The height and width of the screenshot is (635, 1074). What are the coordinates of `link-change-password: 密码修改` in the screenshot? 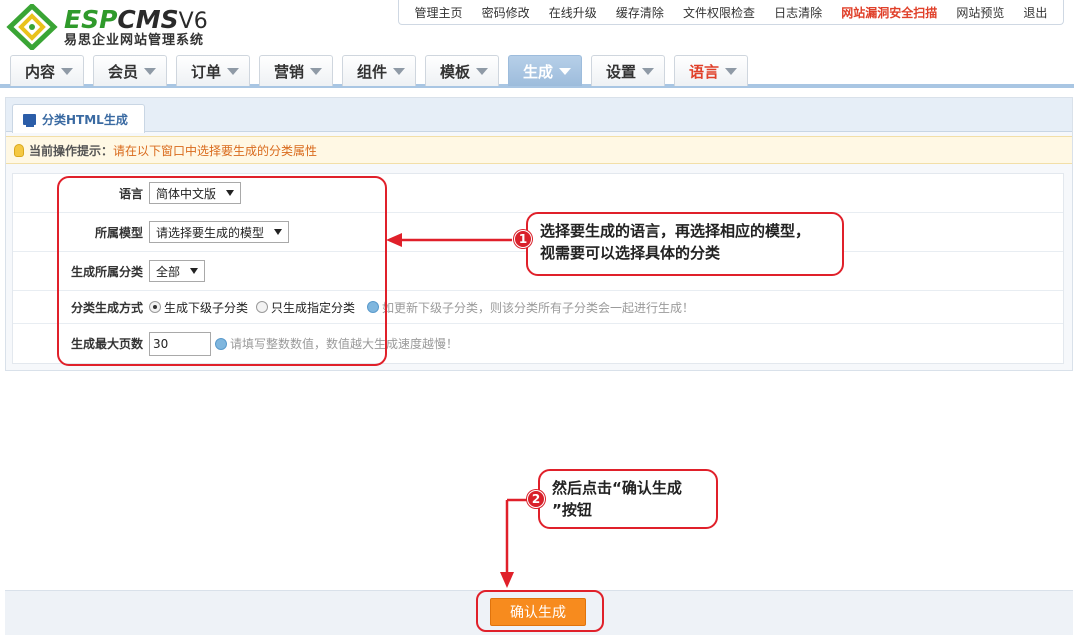 It's located at (506, 12).